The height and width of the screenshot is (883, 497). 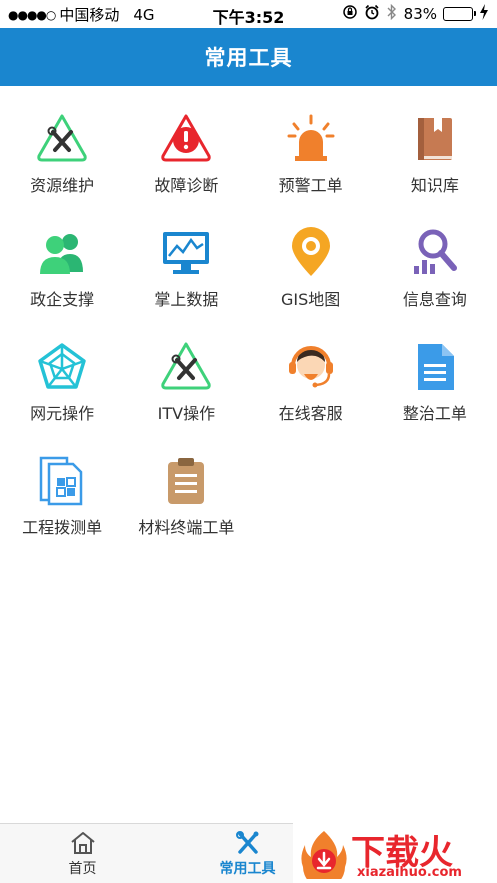 I want to click on tile-label: GIS地图, so click(x=310, y=299).